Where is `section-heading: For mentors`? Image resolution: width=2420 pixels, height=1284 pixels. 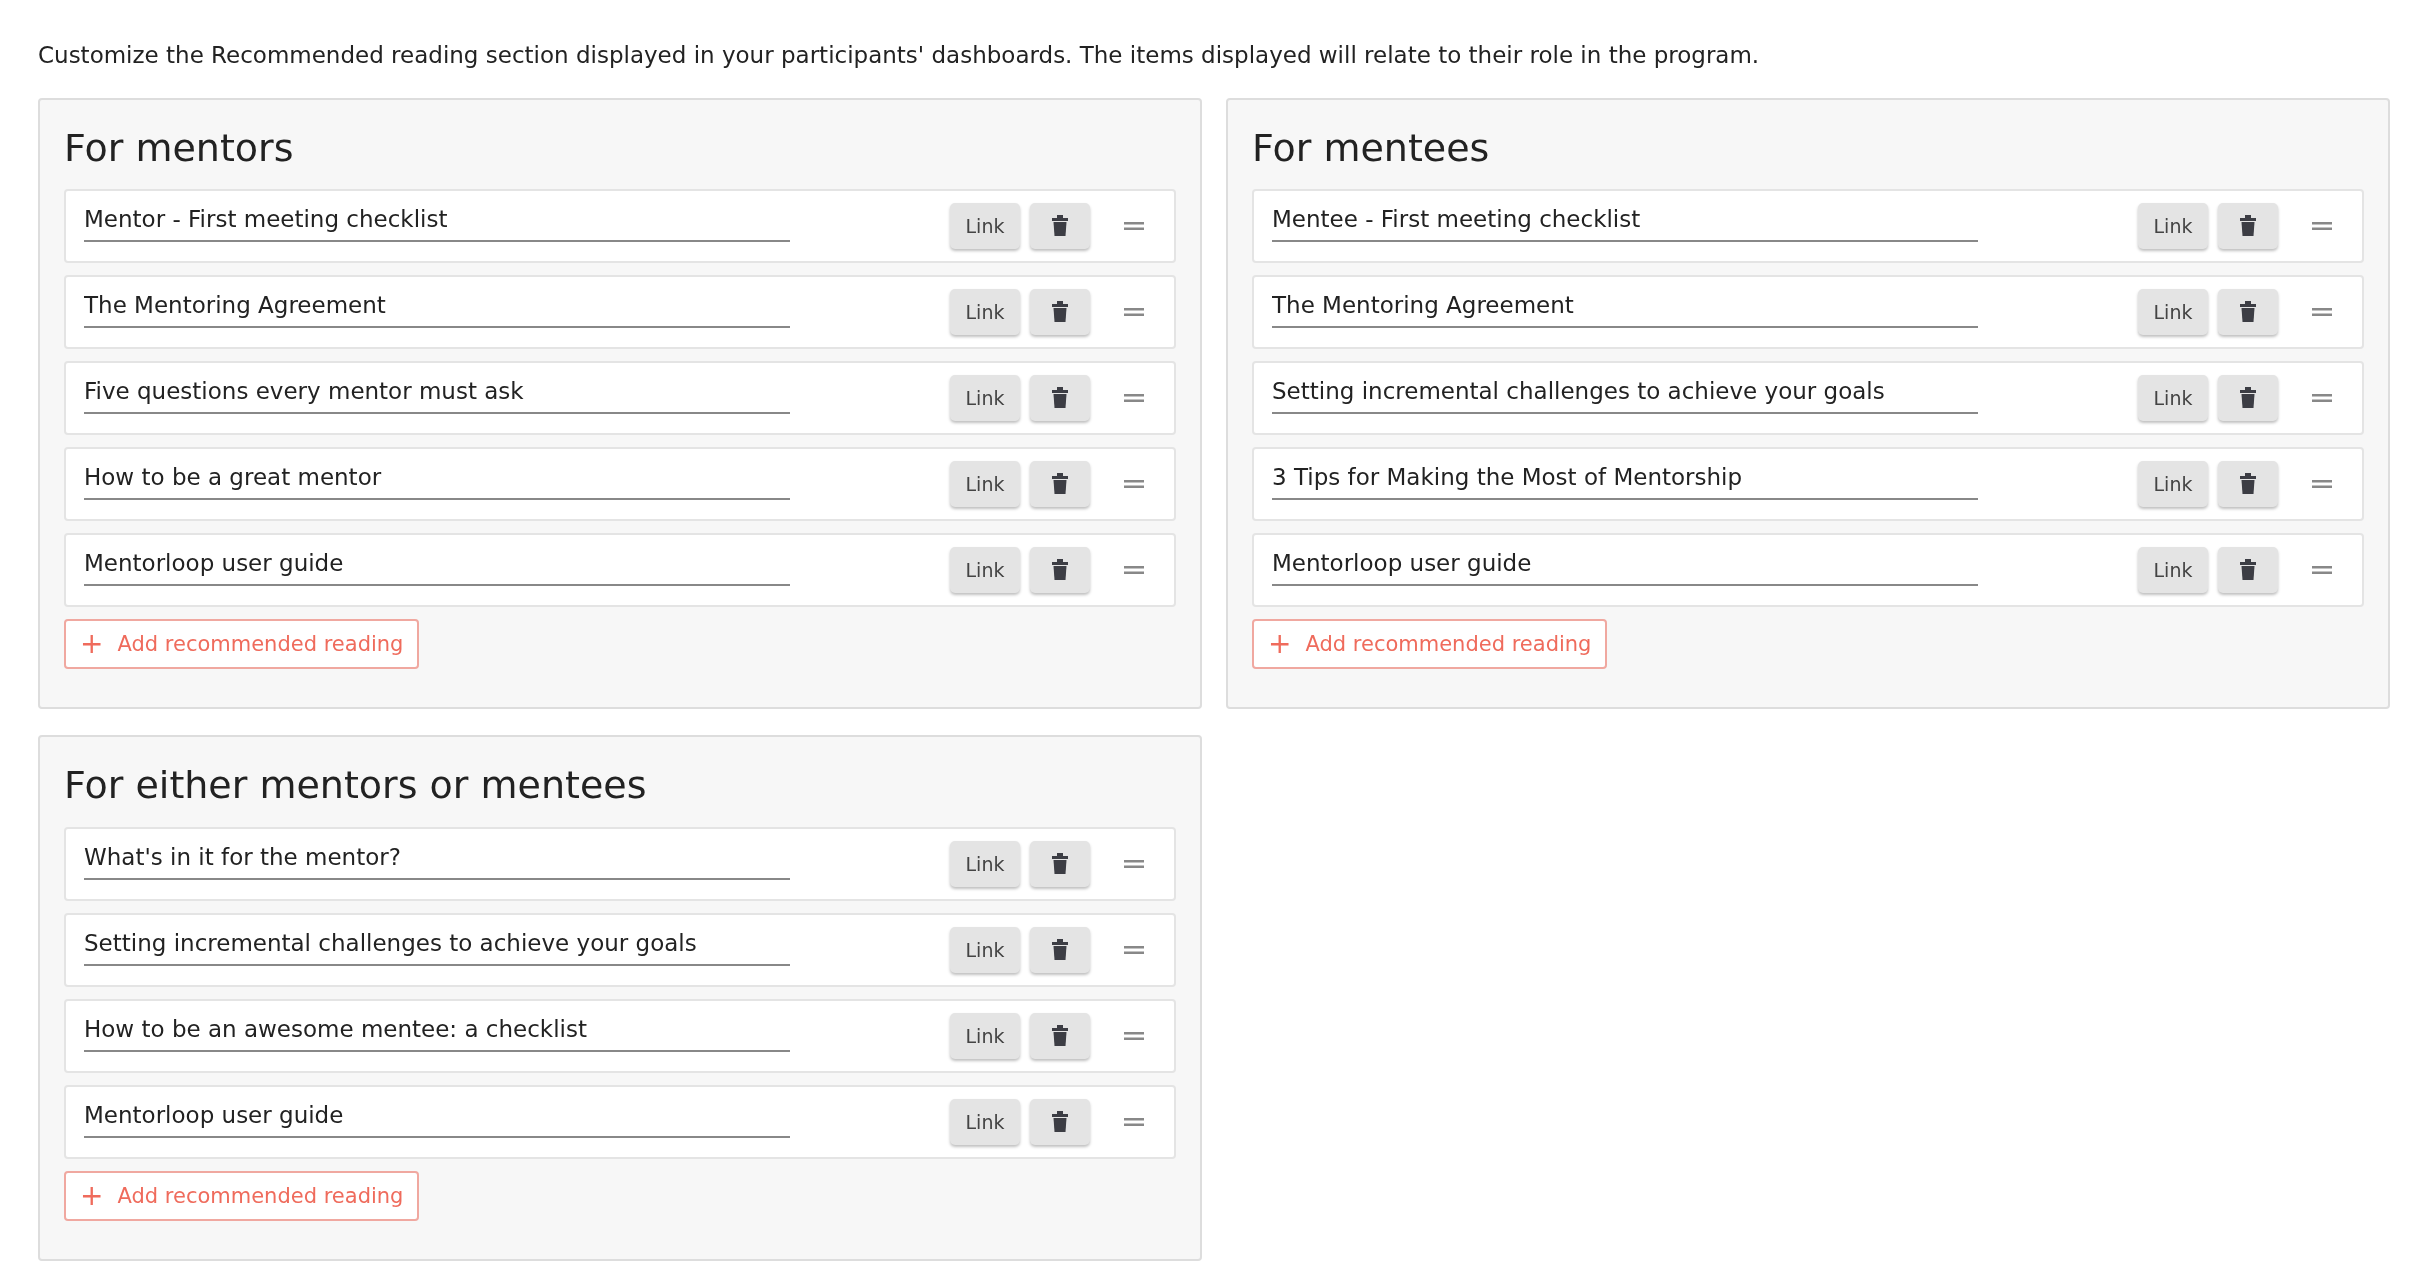
section-heading: For mentors is located at coordinates (179, 148).